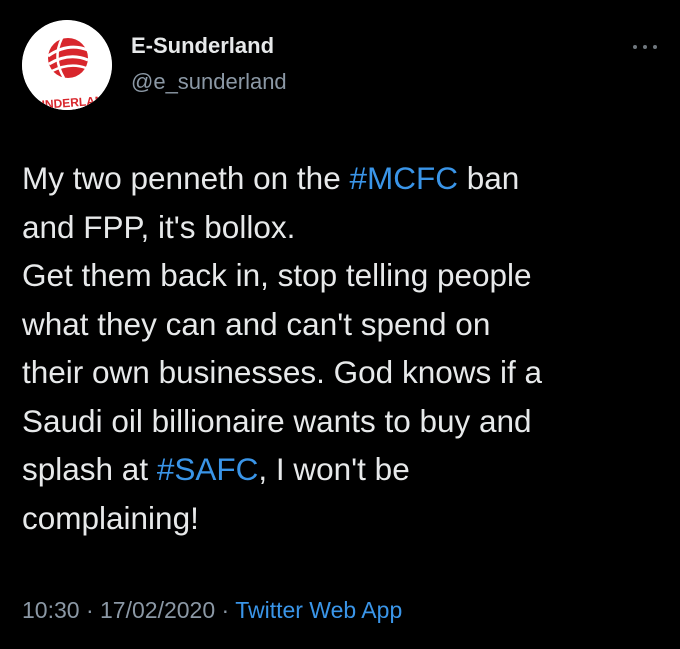 The width and height of the screenshot is (680, 649). I want to click on tweet-time: 10:30, so click(51, 610).